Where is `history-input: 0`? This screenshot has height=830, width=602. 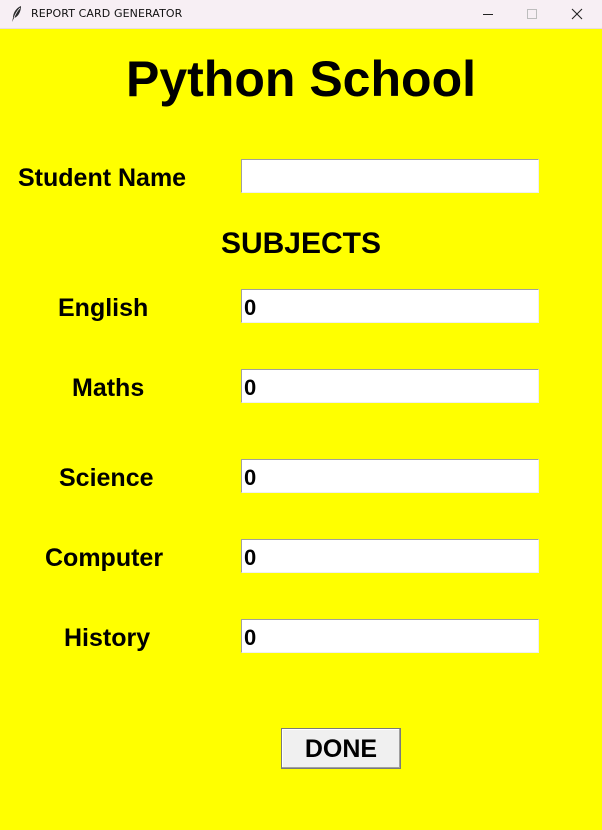
history-input: 0 is located at coordinates (390, 636).